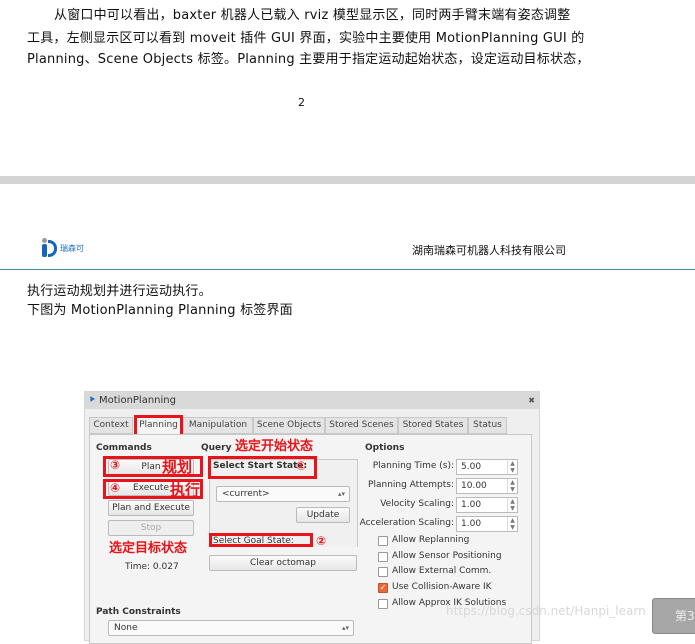 Image resolution: width=695 pixels, height=644 pixels. What do you see at coordinates (283, 494) in the screenshot?
I see `start-state-select: <current> ▴▾` at bounding box center [283, 494].